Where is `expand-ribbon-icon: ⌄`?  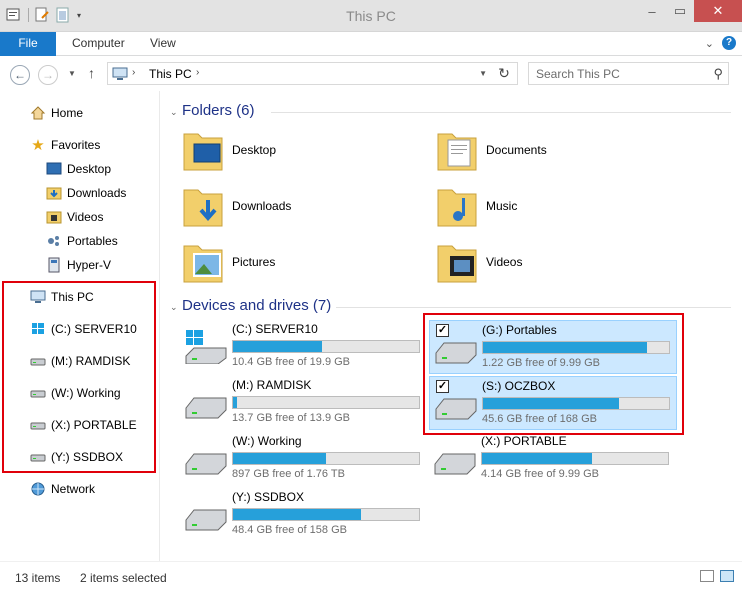
expand-ribbon-icon: ⌄ is located at coordinates (709, 43).